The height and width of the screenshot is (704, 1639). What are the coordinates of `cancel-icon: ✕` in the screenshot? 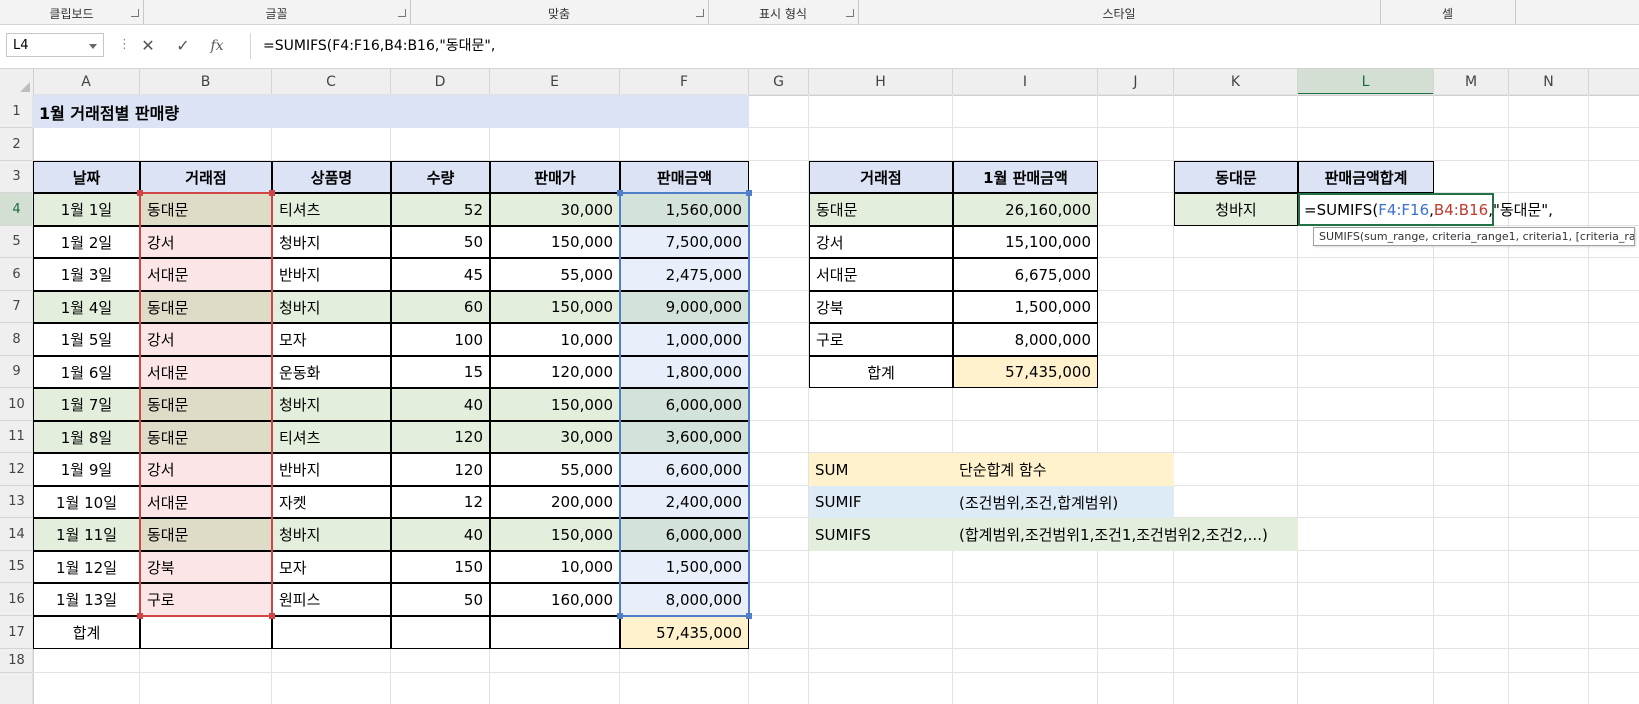 It's located at (148, 46).